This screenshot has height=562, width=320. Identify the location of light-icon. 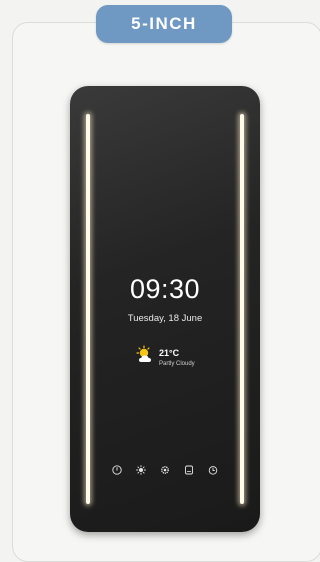
(141, 470).